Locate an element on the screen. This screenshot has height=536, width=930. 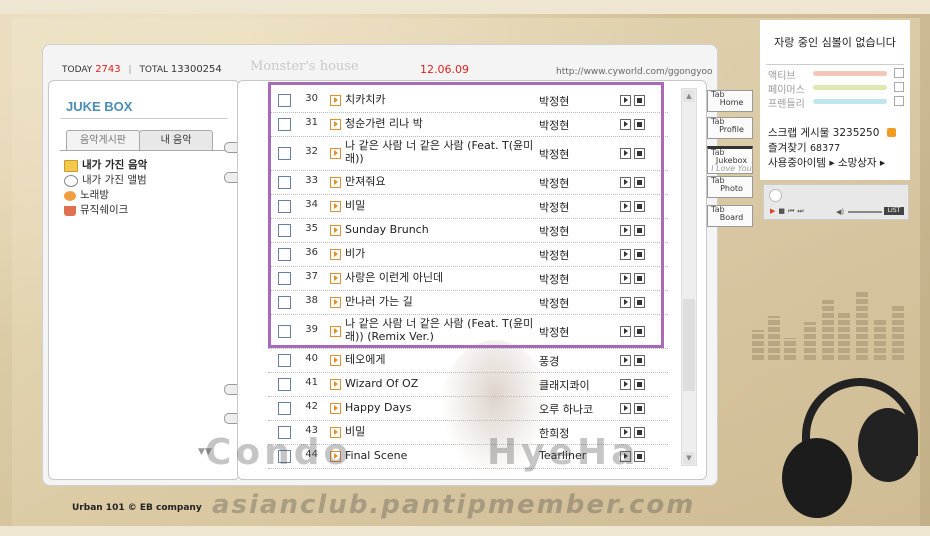
bar-label: 프렌들리 is located at coordinates (786, 104).